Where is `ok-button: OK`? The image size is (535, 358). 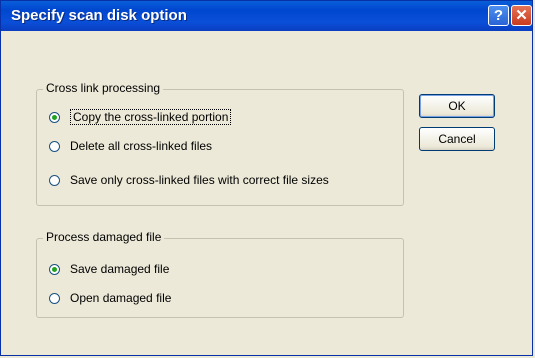
ok-button: OK is located at coordinates (457, 106).